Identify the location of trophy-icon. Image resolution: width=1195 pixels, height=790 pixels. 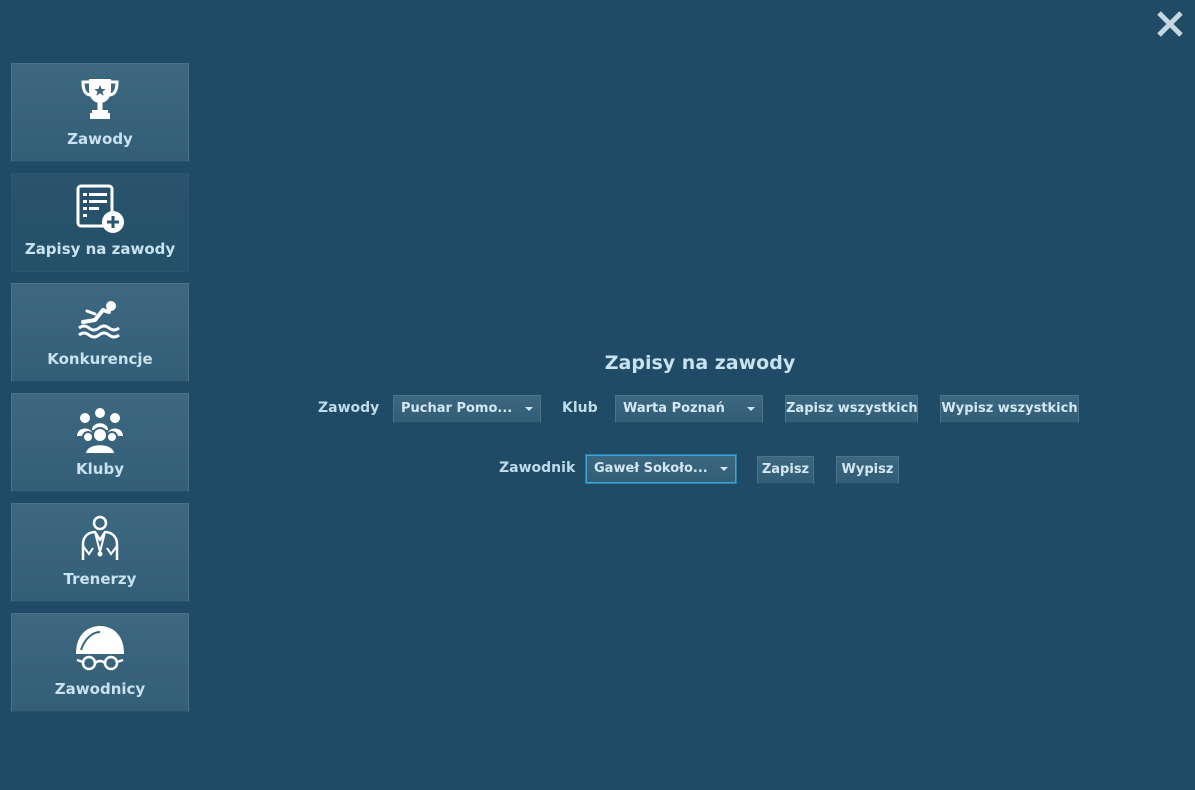
(100, 99).